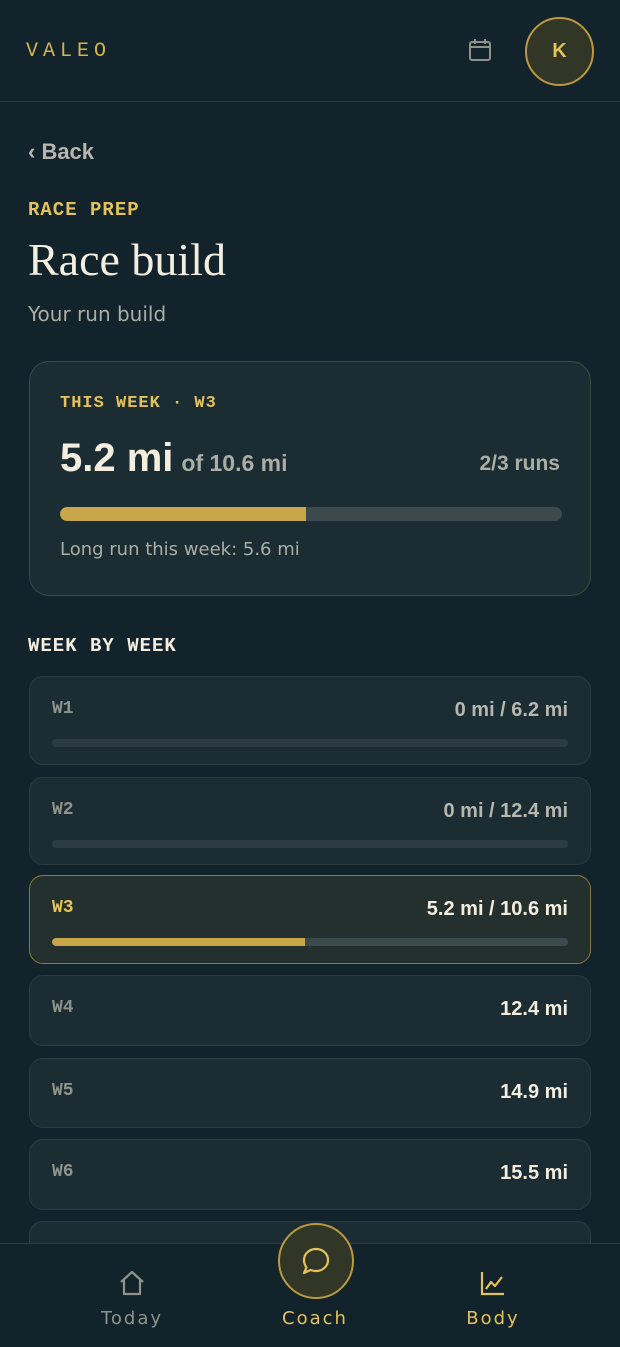 The width and height of the screenshot is (620, 1347). What do you see at coordinates (234, 463) in the screenshot?
I see `distance-total: of 10.6 mi` at bounding box center [234, 463].